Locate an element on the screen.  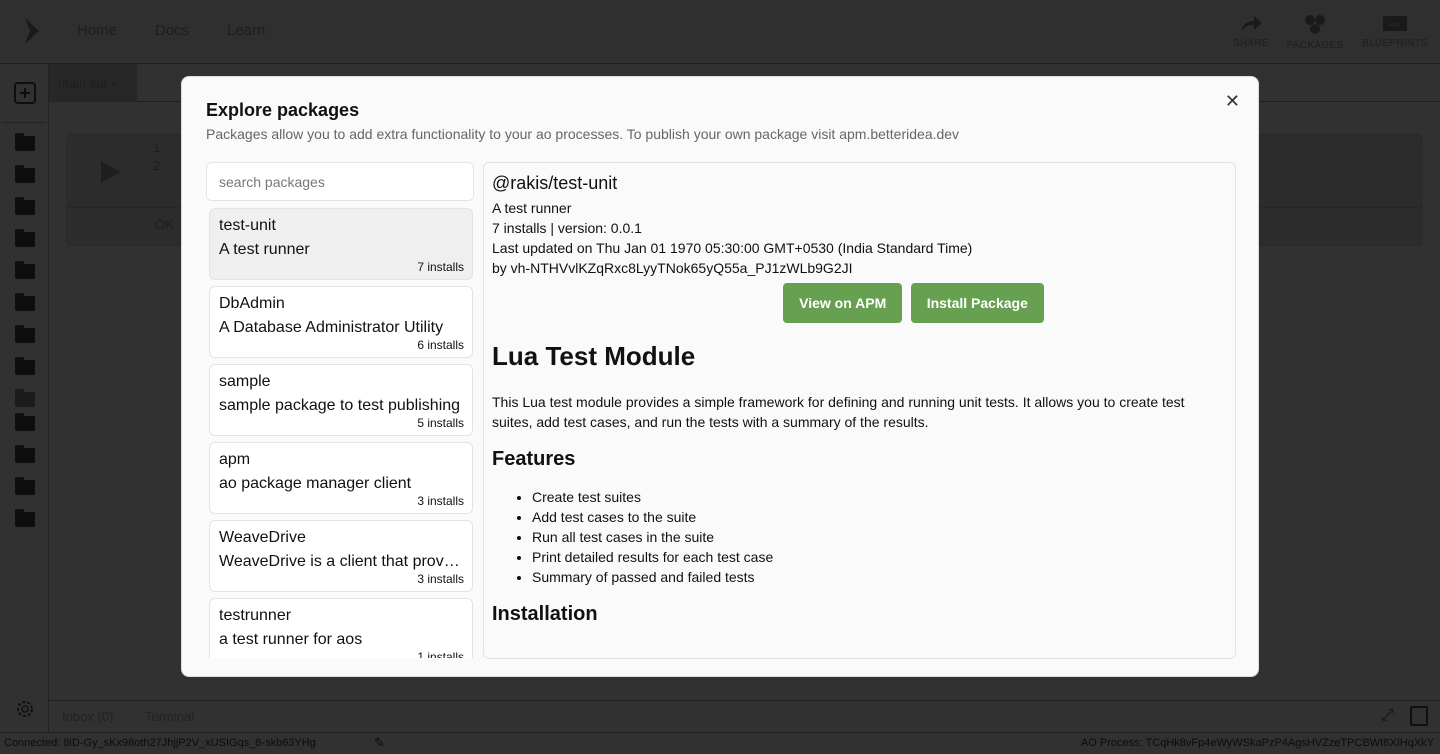
package-desc: a test runner for aos is located at coordinates (291, 639).